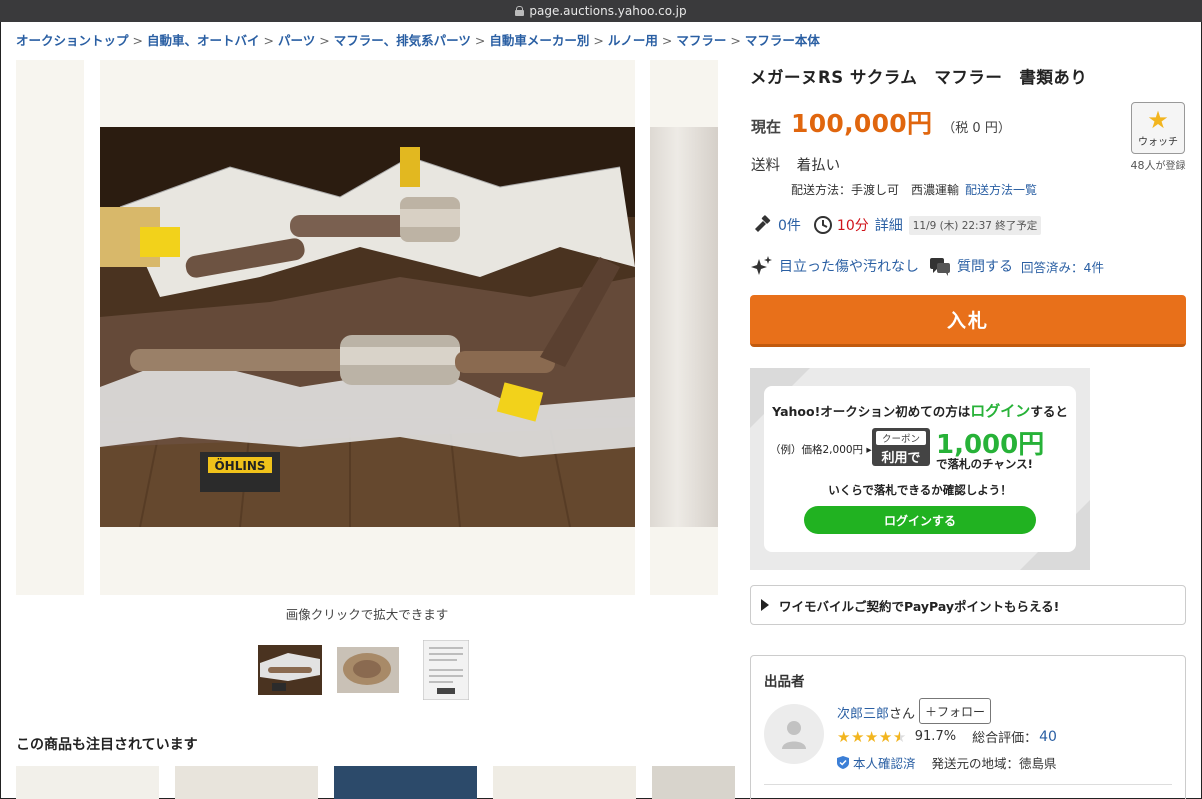  Describe the element at coordinates (955, 711) in the screenshot. I see `follow-button: ＋フォロー` at that location.